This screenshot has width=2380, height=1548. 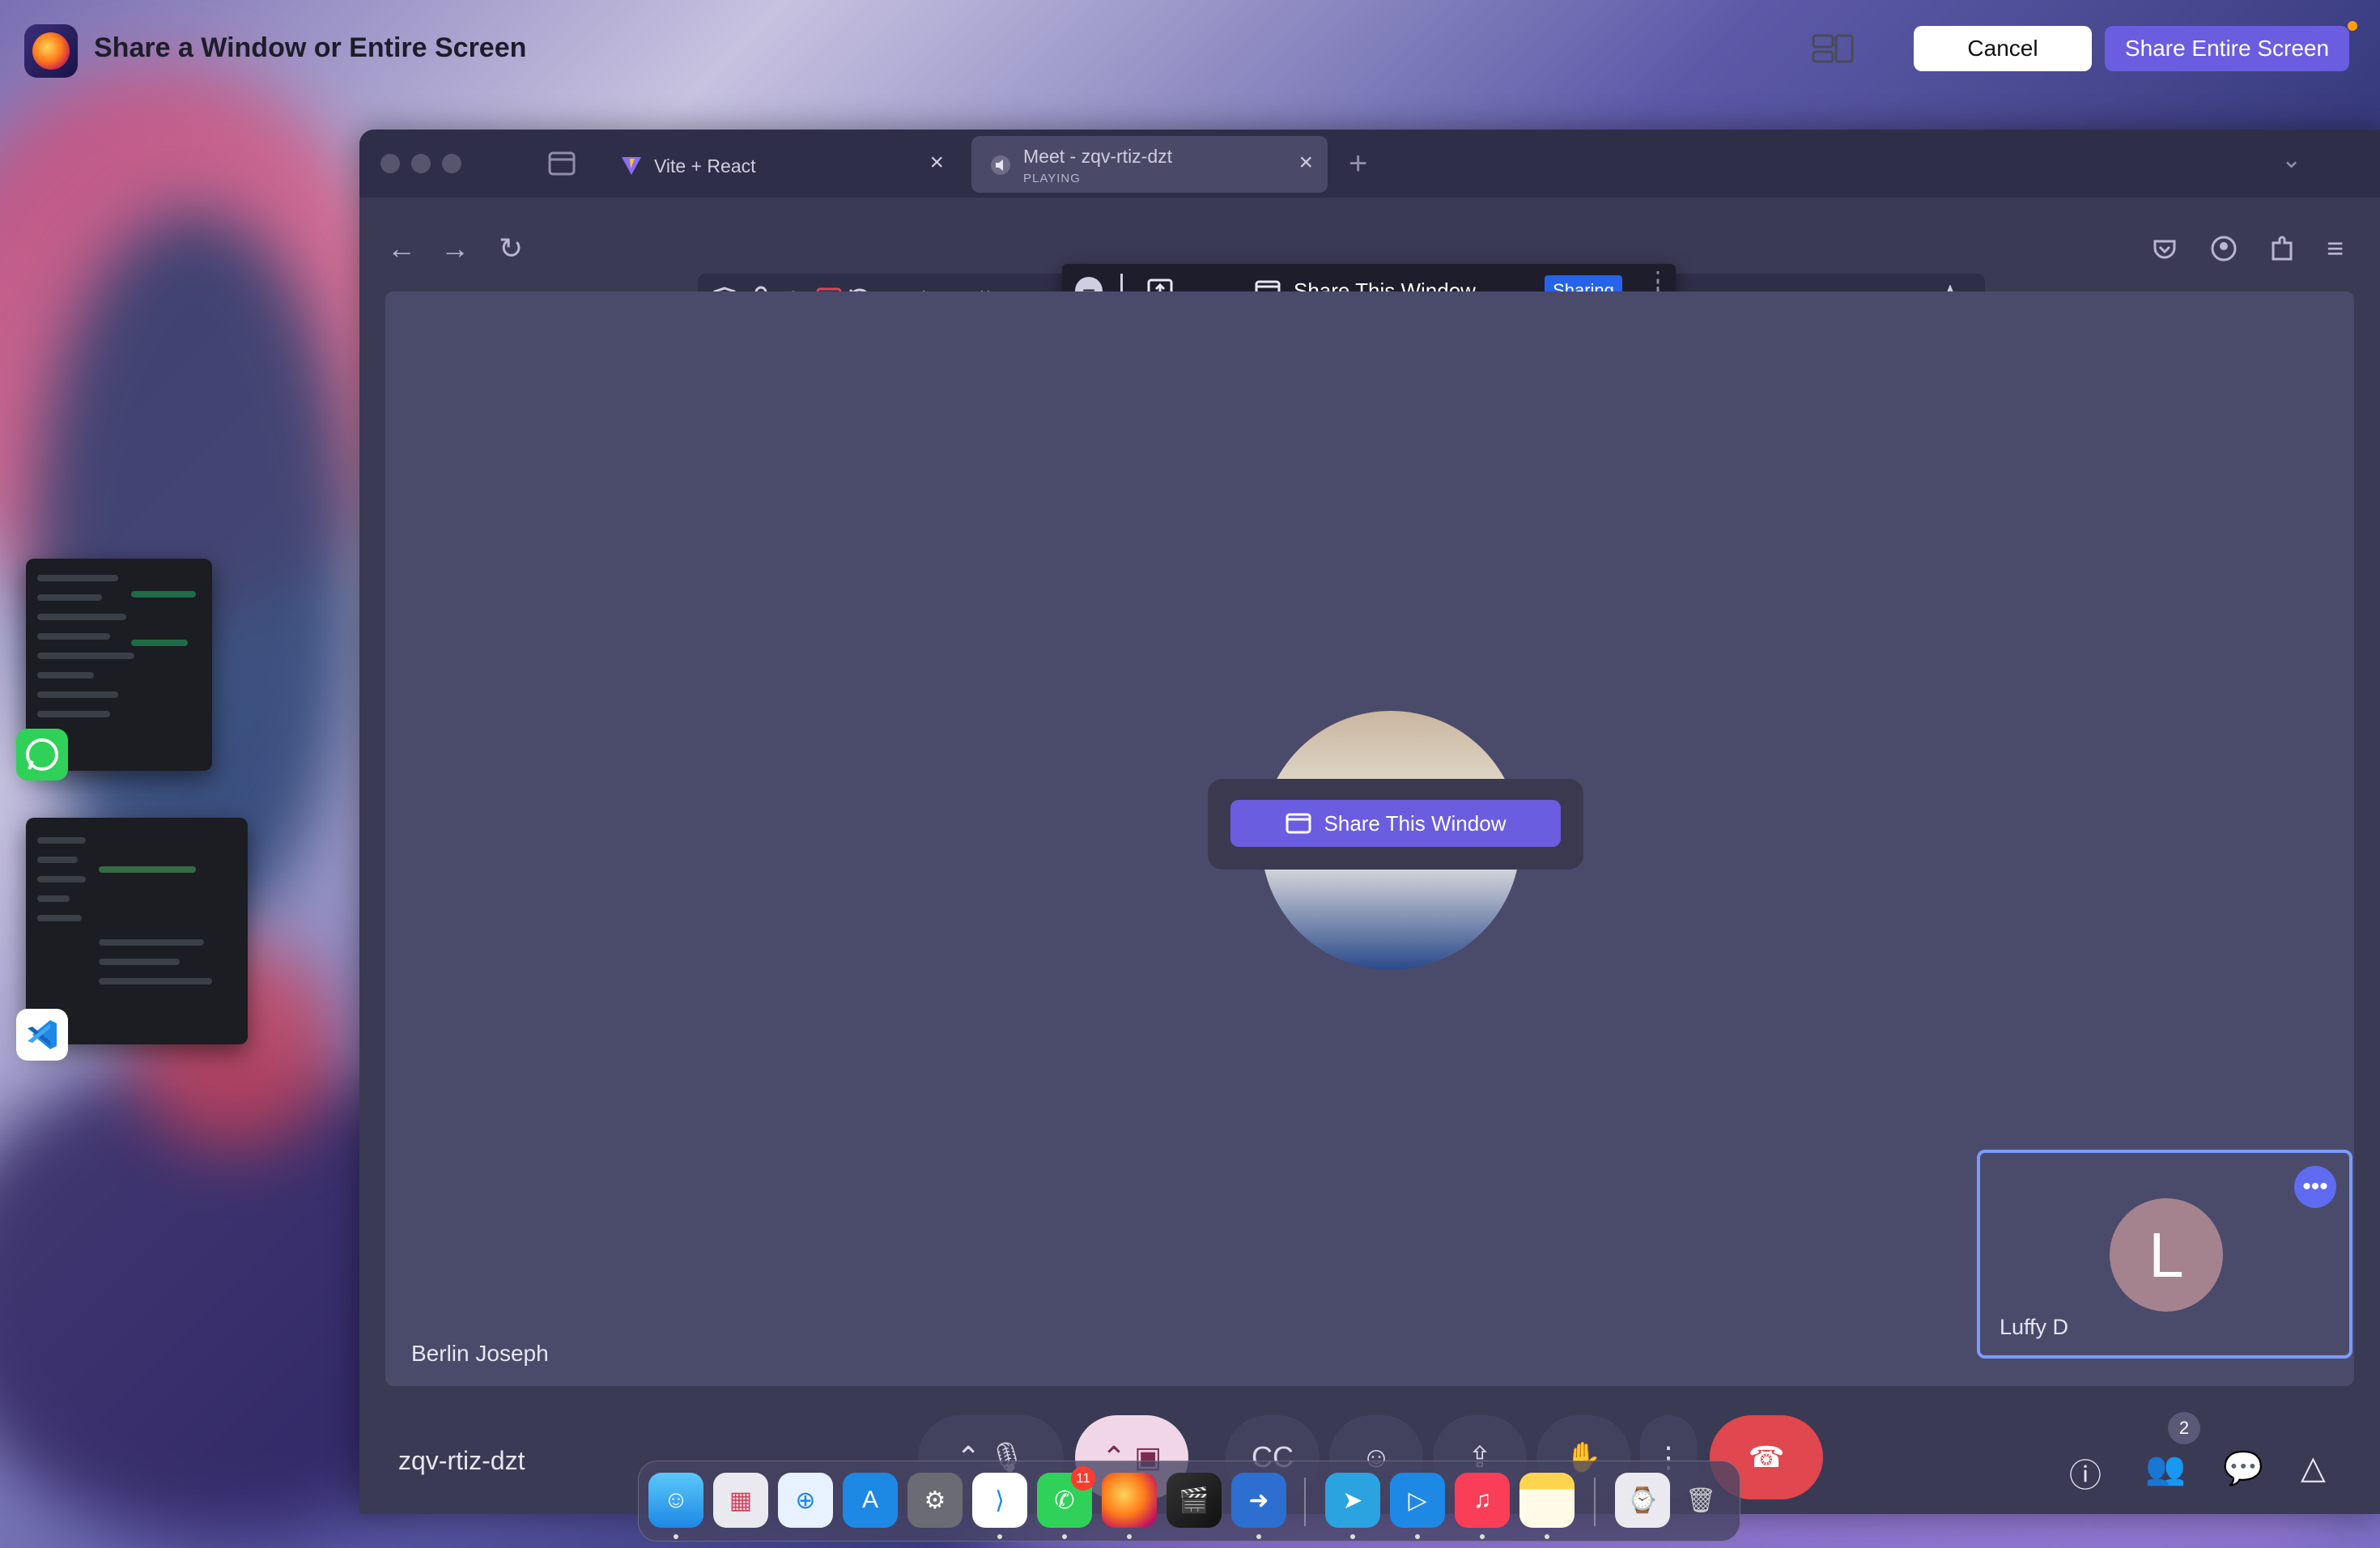 I want to click on info-icon: ⓘ, so click(x=2086, y=1472).